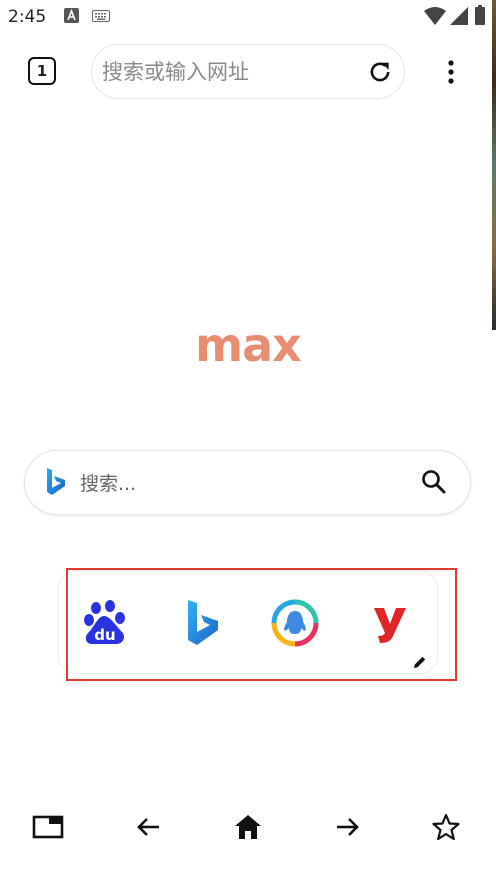 The image size is (496, 881). What do you see at coordinates (434, 482) in the screenshot?
I see `search-icon` at bounding box center [434, 482].